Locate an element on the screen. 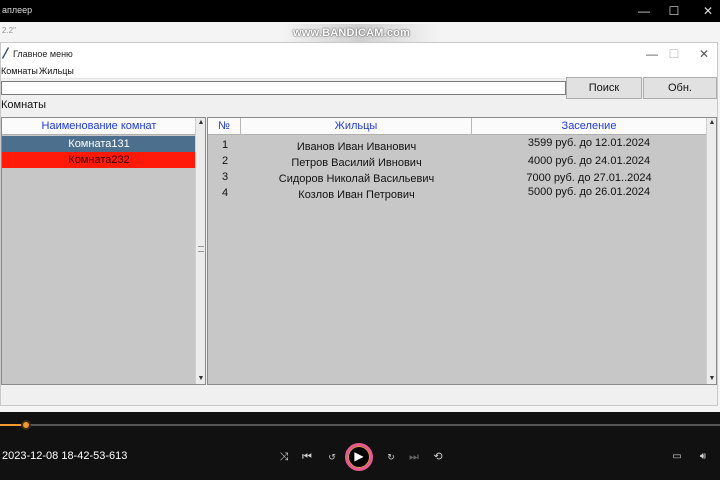 This screenshot has width=720, height=480. shuffle-icon: ⤨ is located at coordinates (284, 457).